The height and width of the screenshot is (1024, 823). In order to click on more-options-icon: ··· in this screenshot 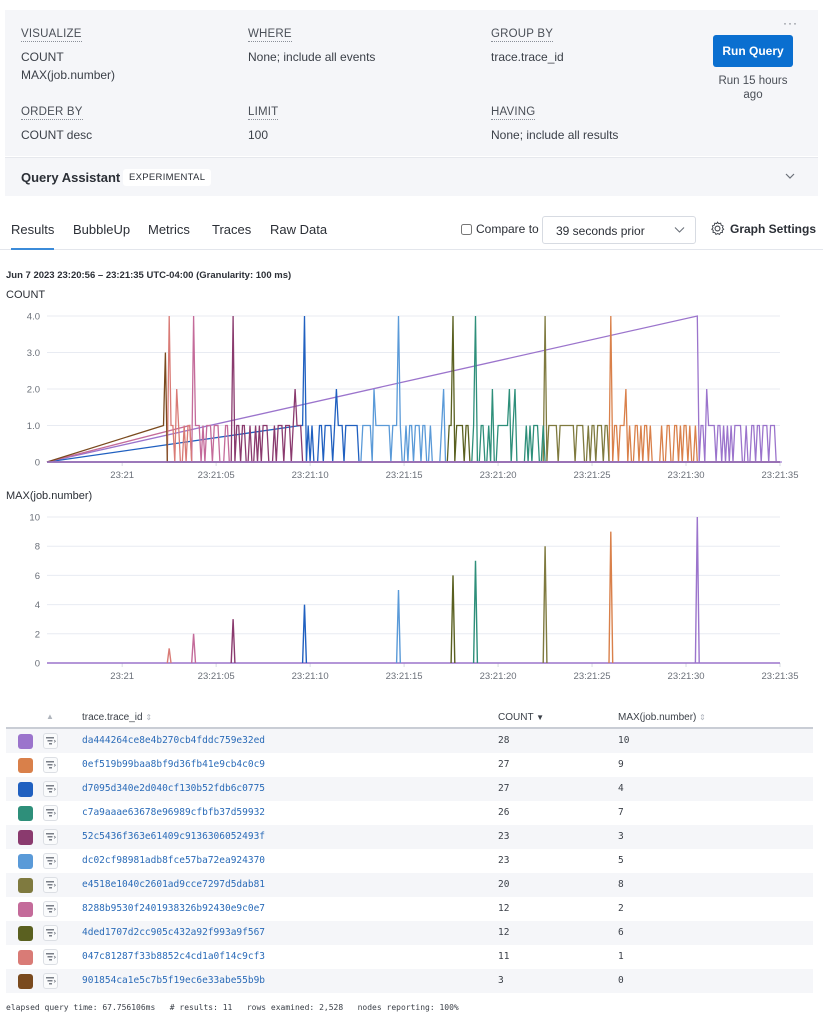, I will do `click(790, 23)`.